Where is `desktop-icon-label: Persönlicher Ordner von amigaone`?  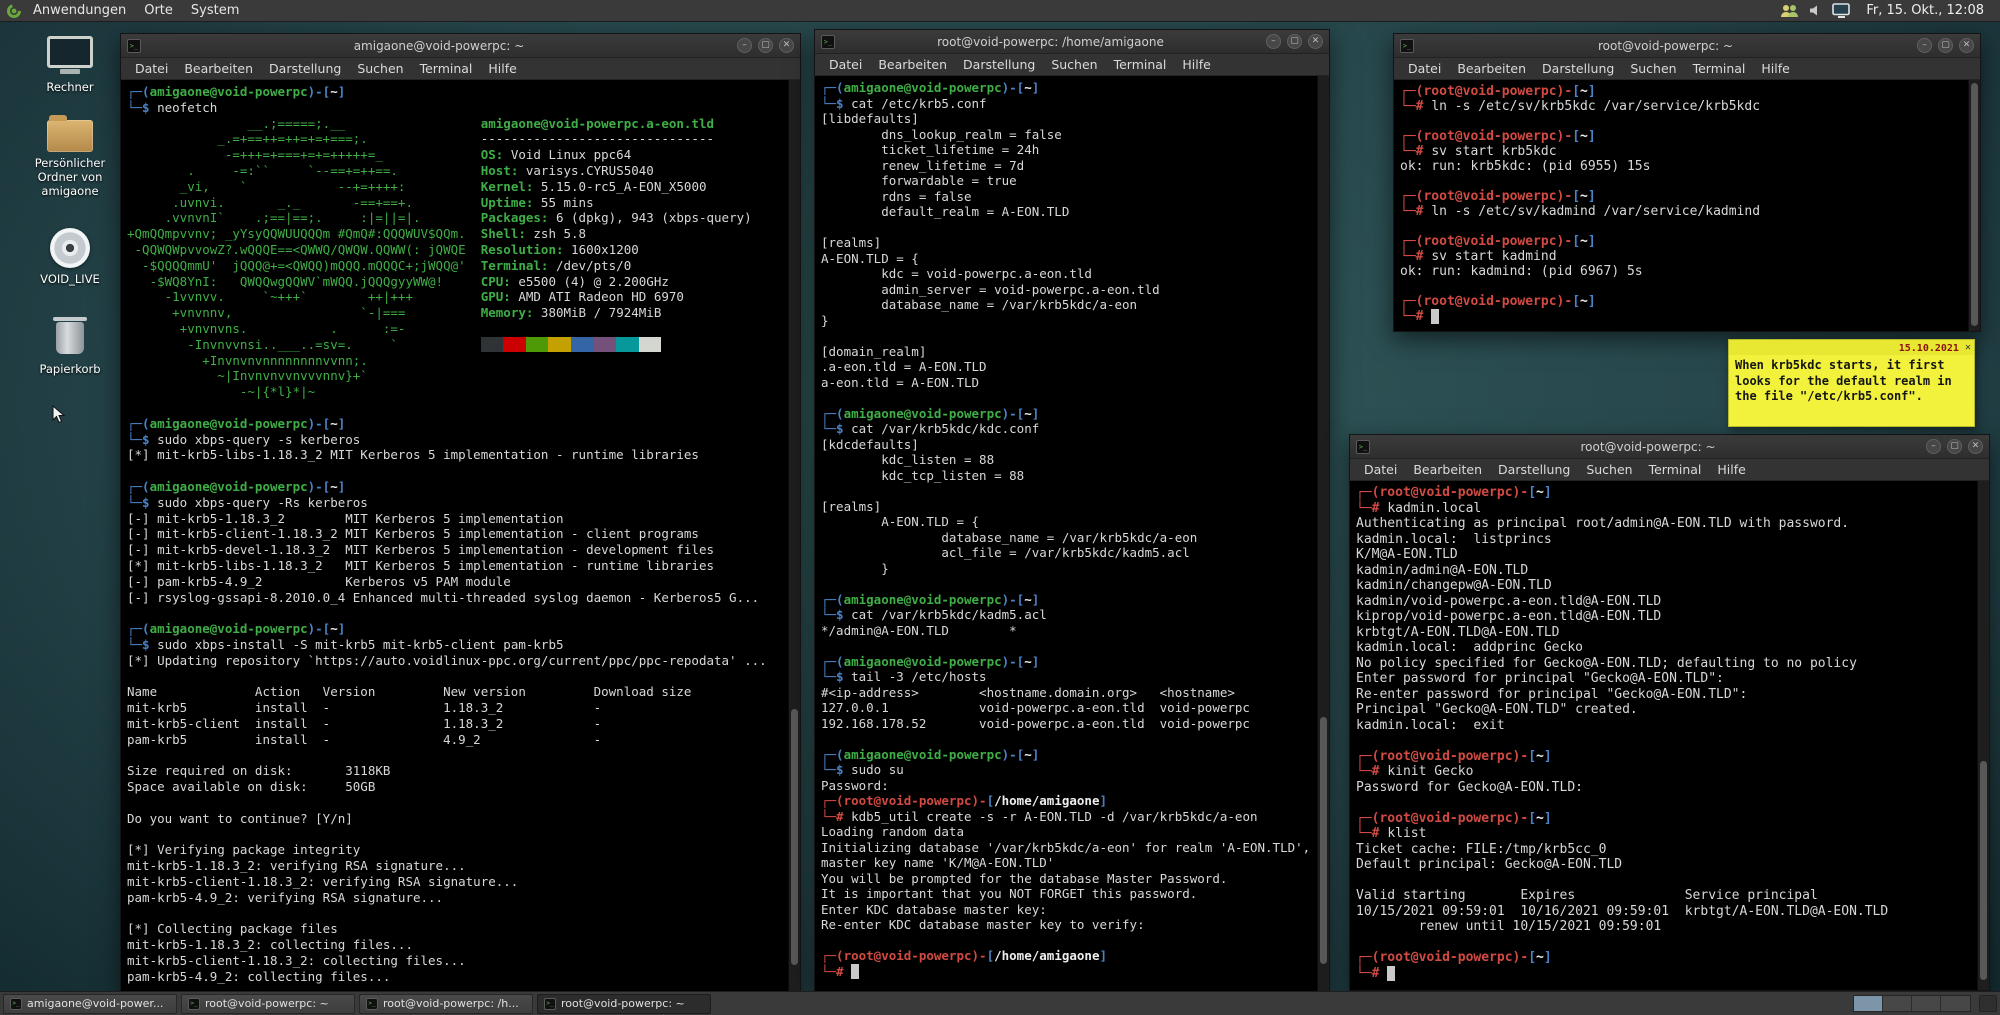 desktop-icon-label: Persönlicher Ordner von amigaone is located at coordinates (70, 177).